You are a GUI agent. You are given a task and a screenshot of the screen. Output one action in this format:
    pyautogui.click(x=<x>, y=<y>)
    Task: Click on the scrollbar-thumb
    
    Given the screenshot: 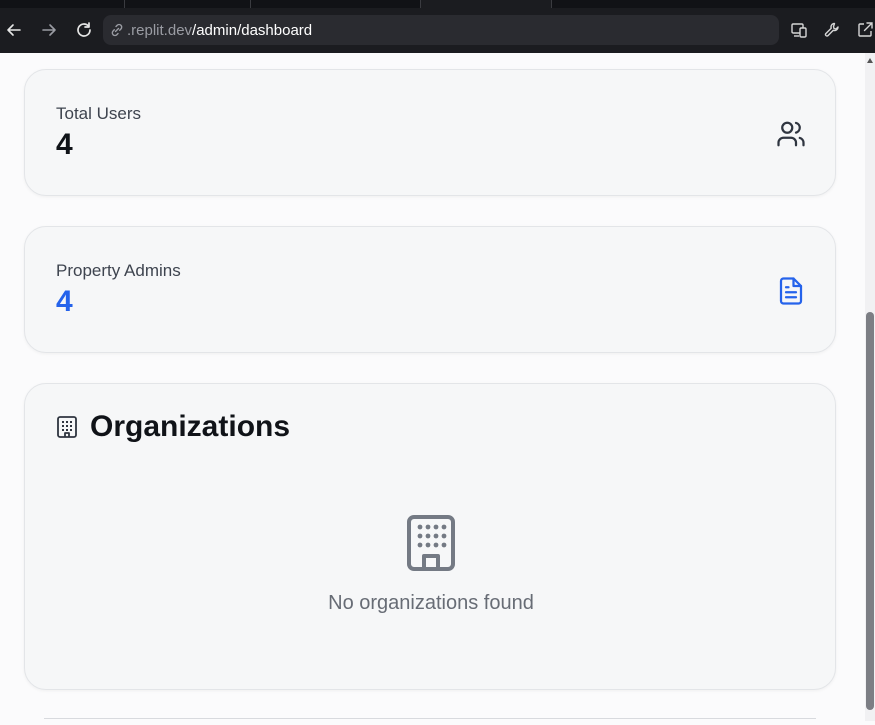 What is the action you would take?
    pyautogui.click(x=870, y=511)
    